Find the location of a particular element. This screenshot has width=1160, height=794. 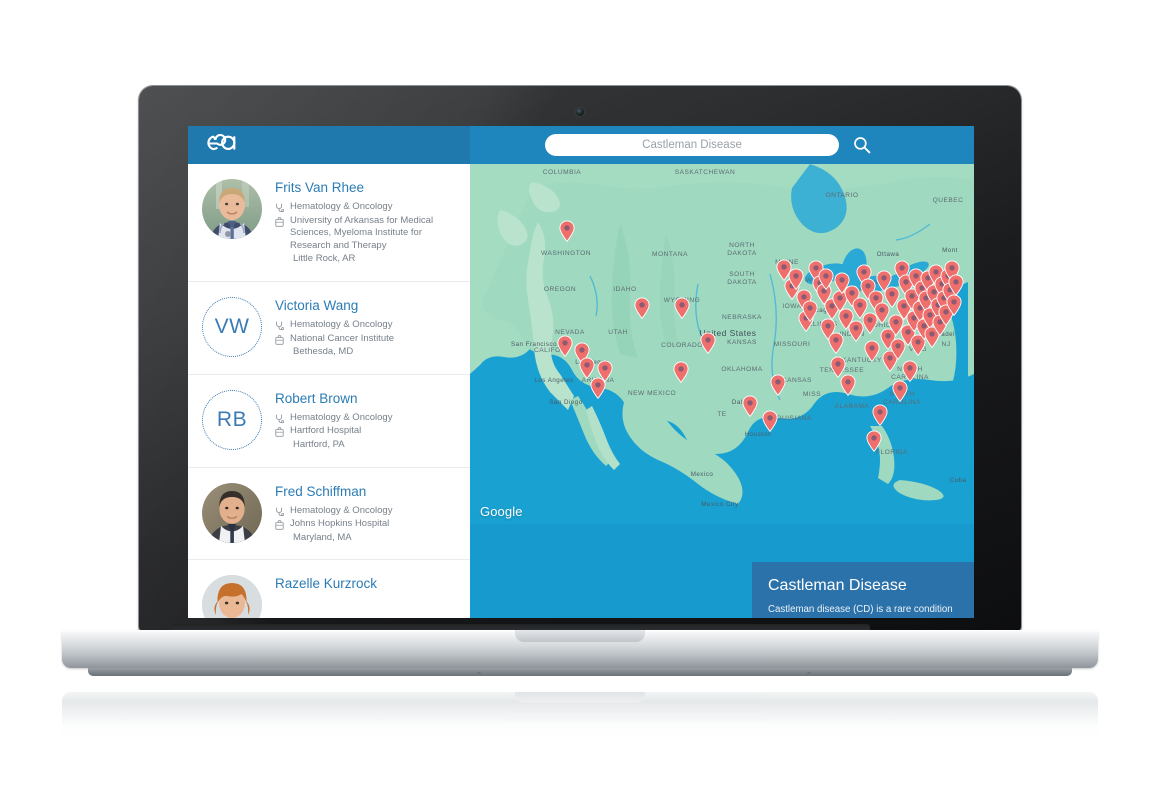

map-label: ALABAMA is located at coordinates (852, 406).